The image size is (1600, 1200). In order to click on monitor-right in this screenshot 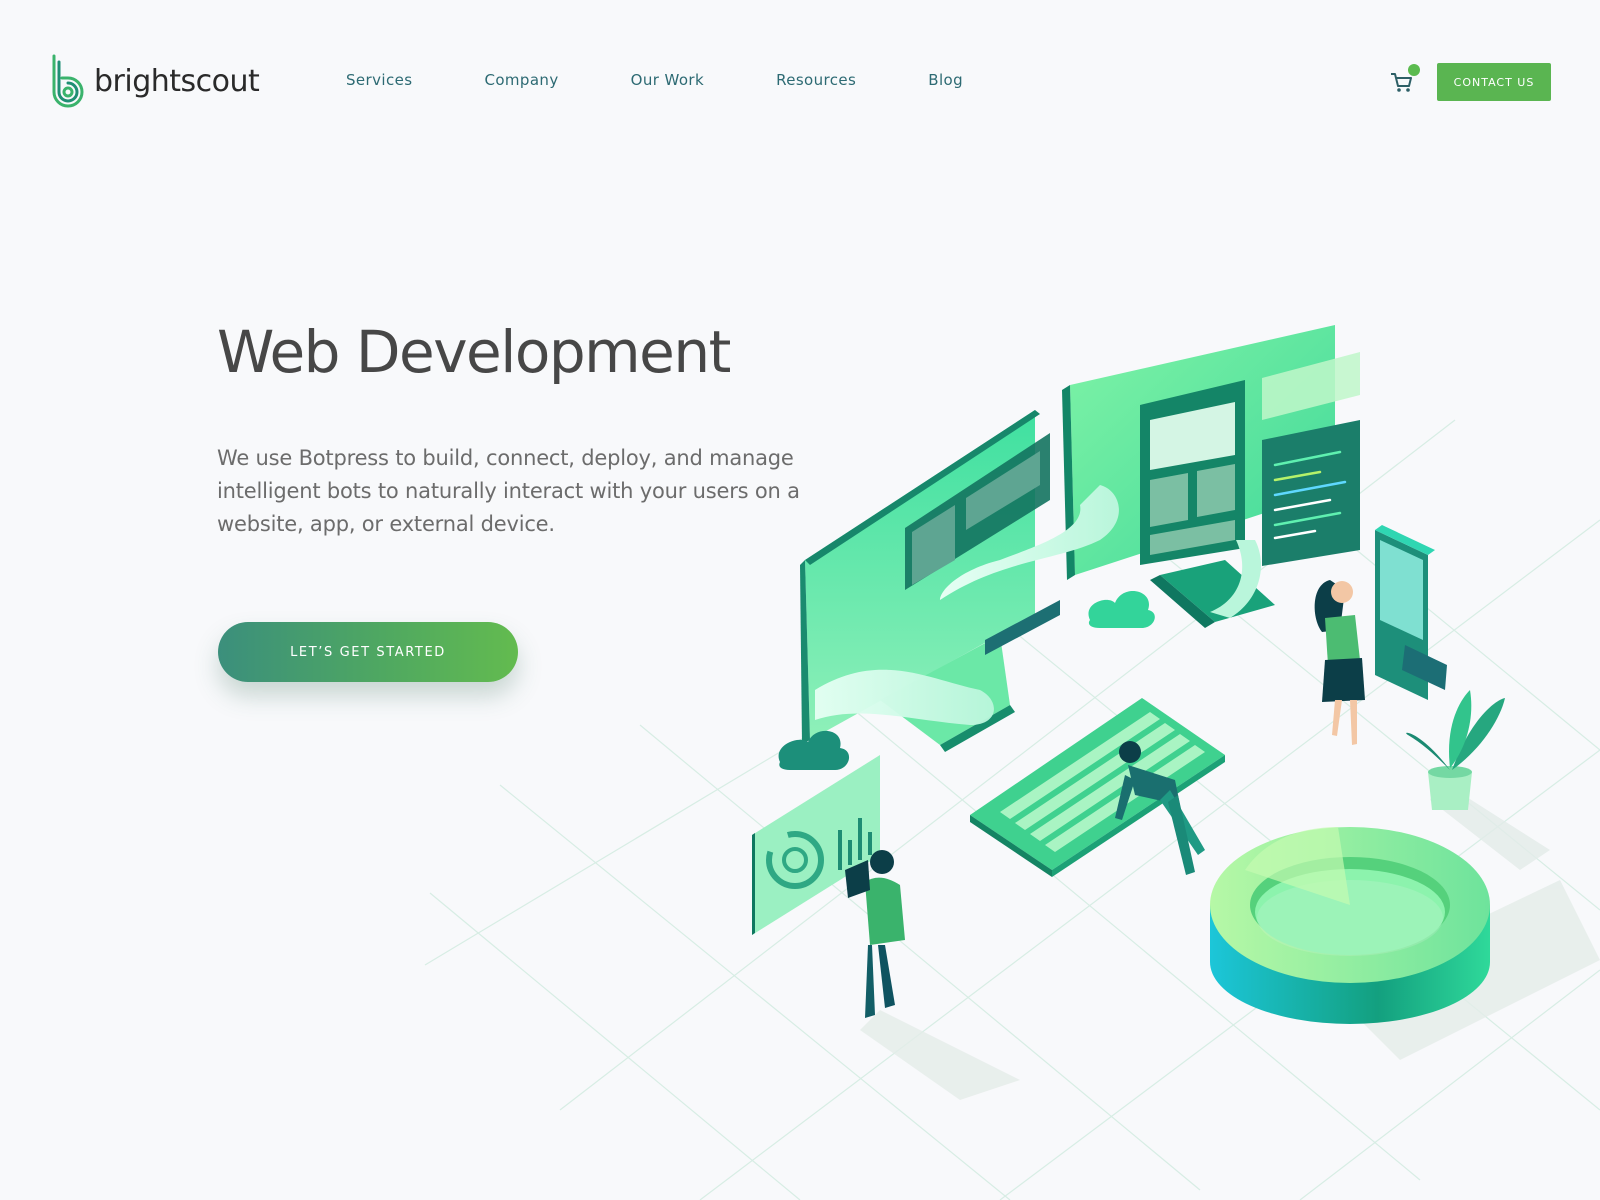, I will do `click(1211, 476)`.